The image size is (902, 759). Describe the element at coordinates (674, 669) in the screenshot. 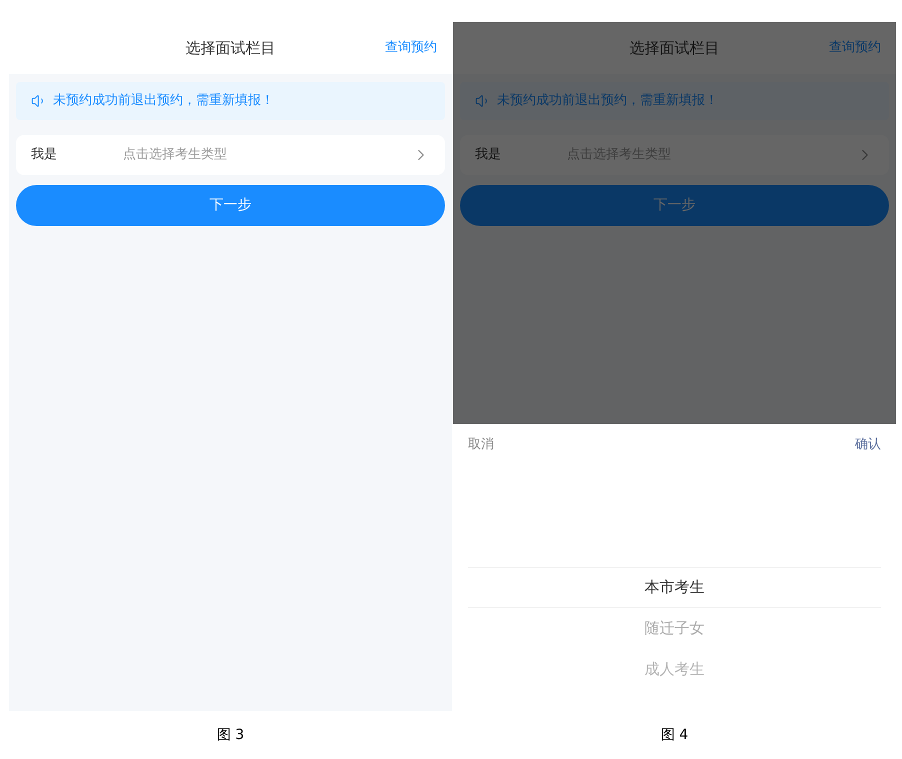

I see `picker-option: 成人考生` at that location.